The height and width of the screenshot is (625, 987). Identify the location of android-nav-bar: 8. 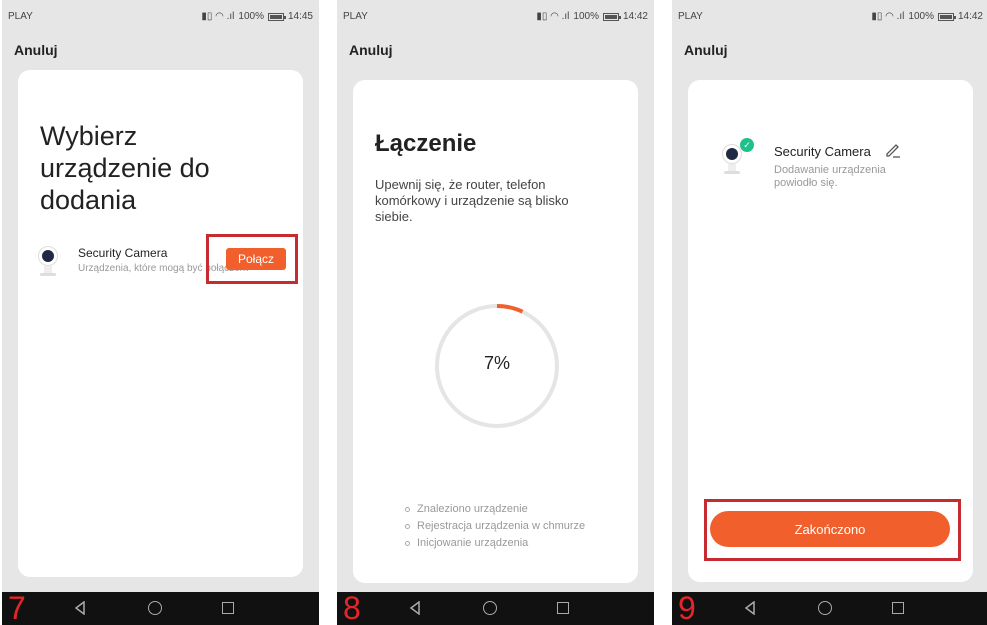
(495, 607).